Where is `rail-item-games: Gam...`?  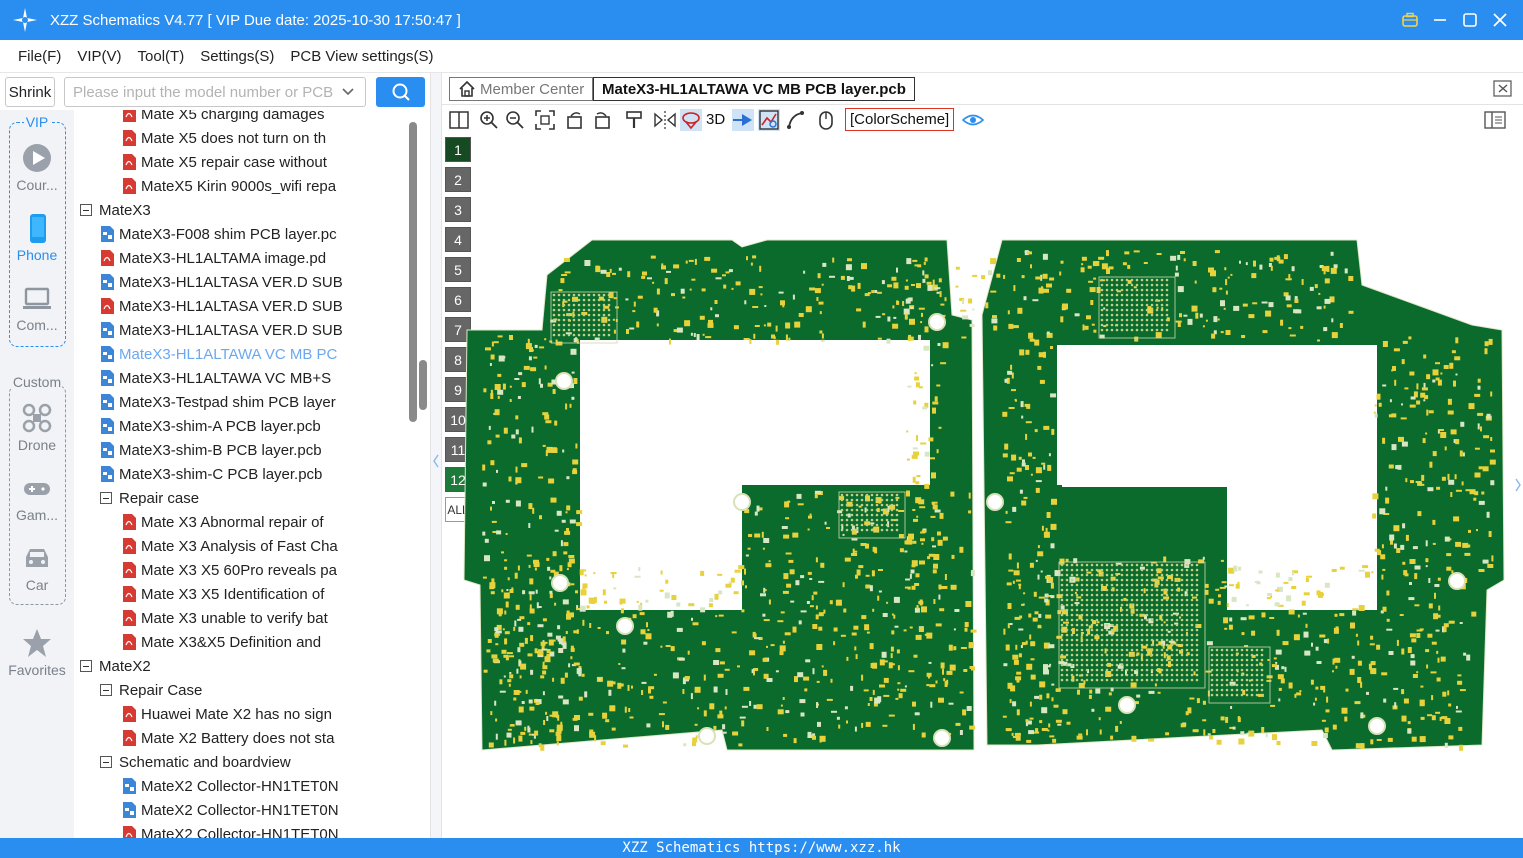 rail-item-games: Gam... is located at coordinates (37, 505).